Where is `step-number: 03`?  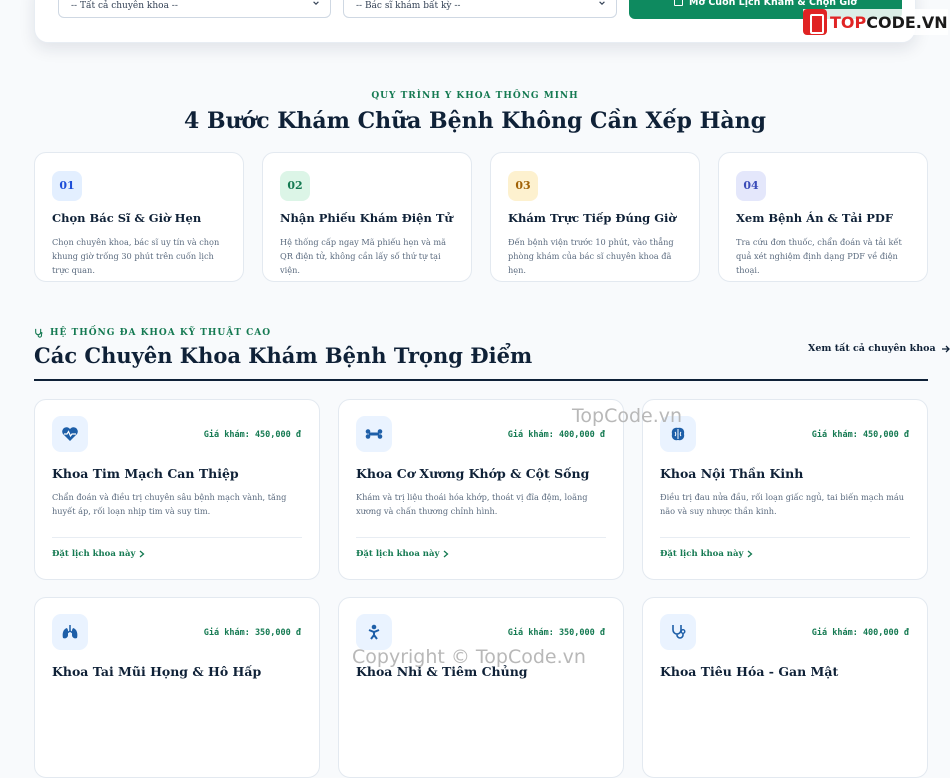 step-number: 03 is located at coordinates (523, 186).